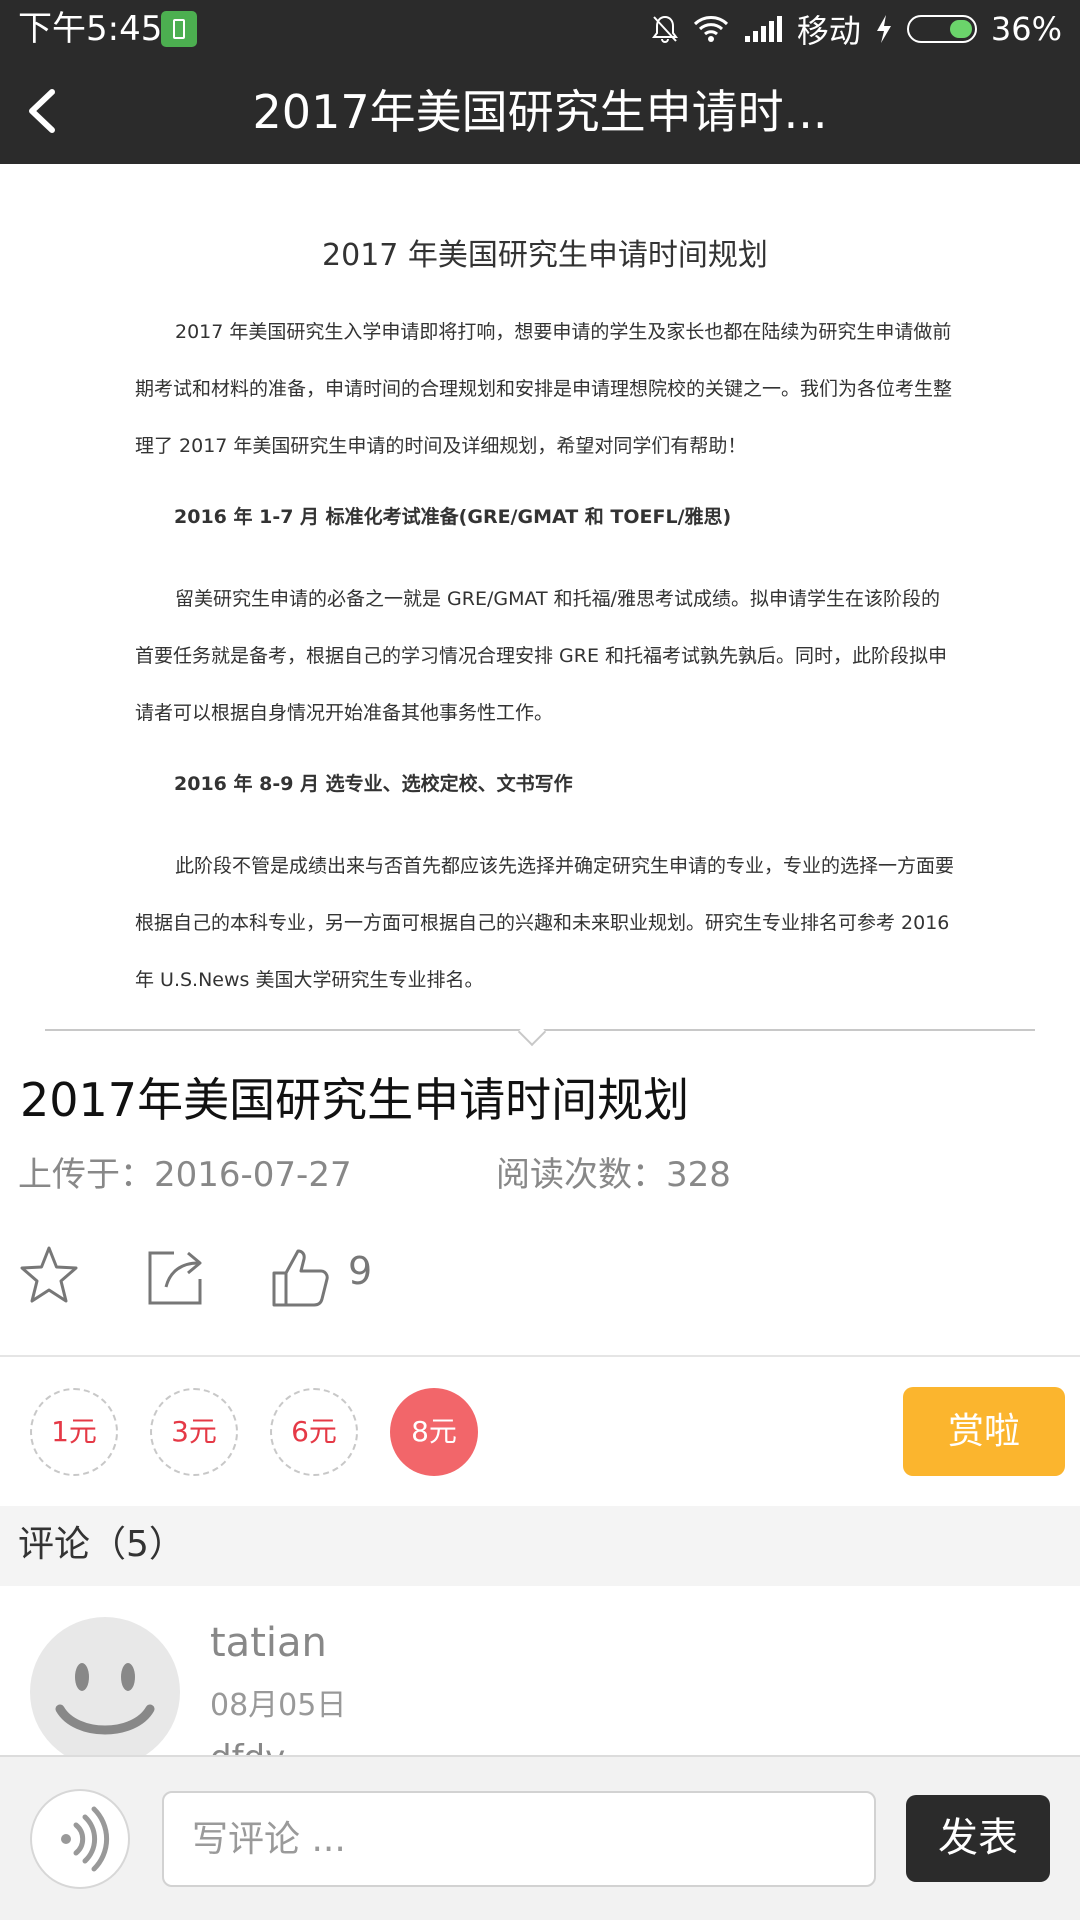 The image size is (1080, 1920). I want to click on back-arrow-icon, so click(42, 111).